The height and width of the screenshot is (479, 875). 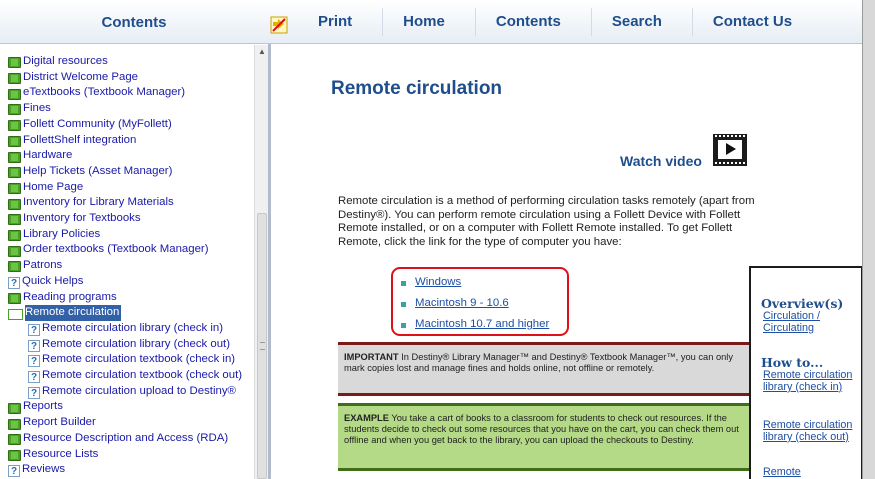 What do you see at coordinates (61, 453) in the screenshot?
I see `tree-item-label: Resource Lists` at bounding box center [61, 453].